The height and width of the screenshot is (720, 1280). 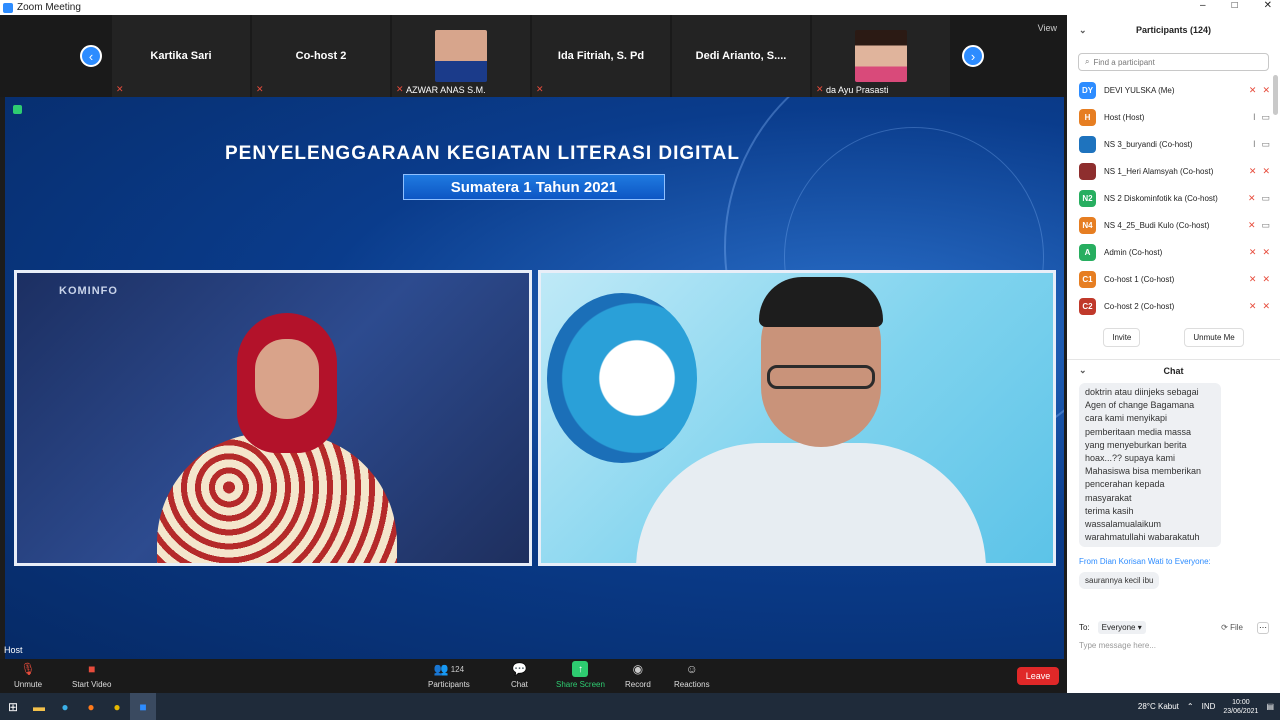 What do you see at coordinates (1236, 627) in the screenshot?
I see `file-label: File` at bounding box center [1236, 627].